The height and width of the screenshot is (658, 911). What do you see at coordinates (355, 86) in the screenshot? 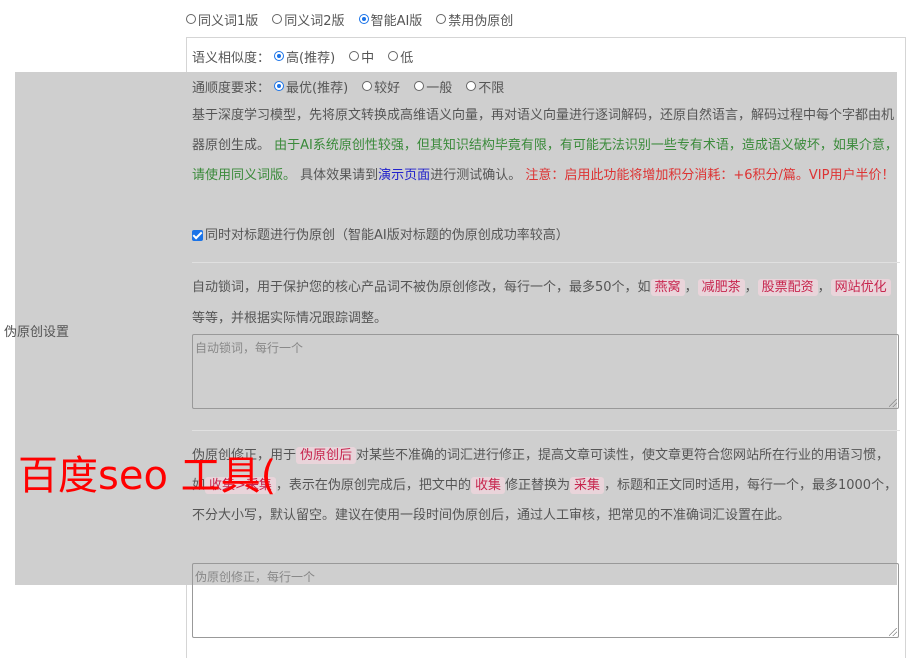
I see `fluency-row: 通顺度要求： 最优(推荐) 较好 一般 不限` at bounding box center [355, 86].